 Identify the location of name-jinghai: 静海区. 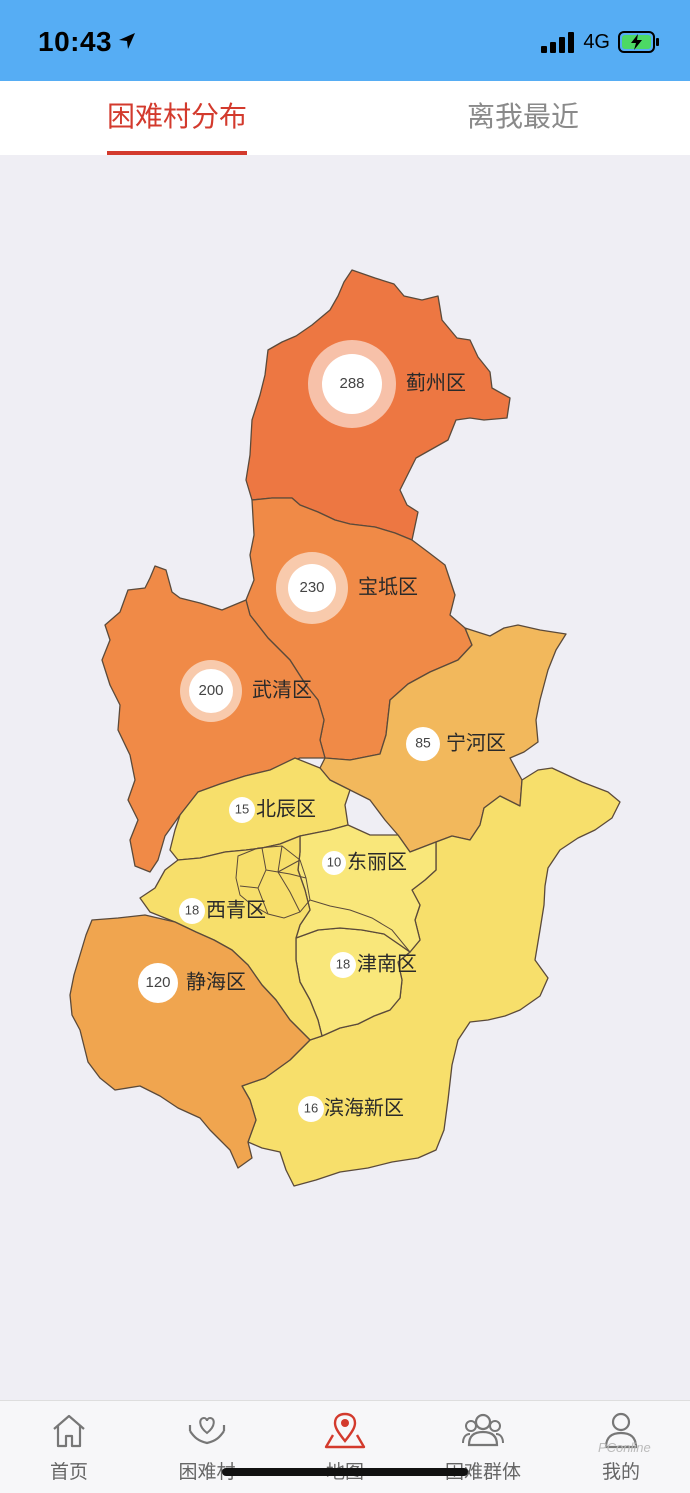
(216, 982).